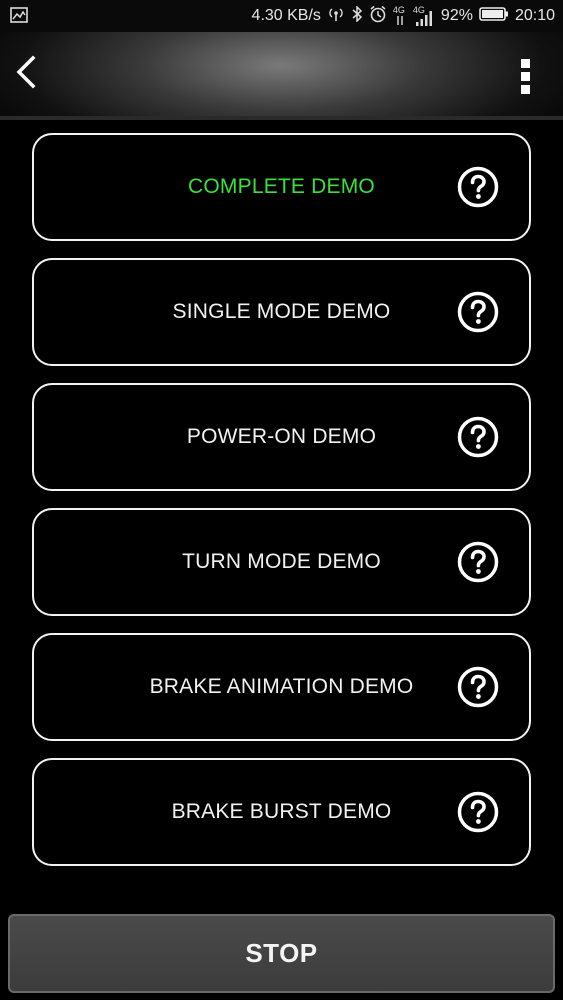 The image size is (563, 1000). Describe the element at coordinates (534, 15) in the screenshot. I see `clock: 20:10` at that location.